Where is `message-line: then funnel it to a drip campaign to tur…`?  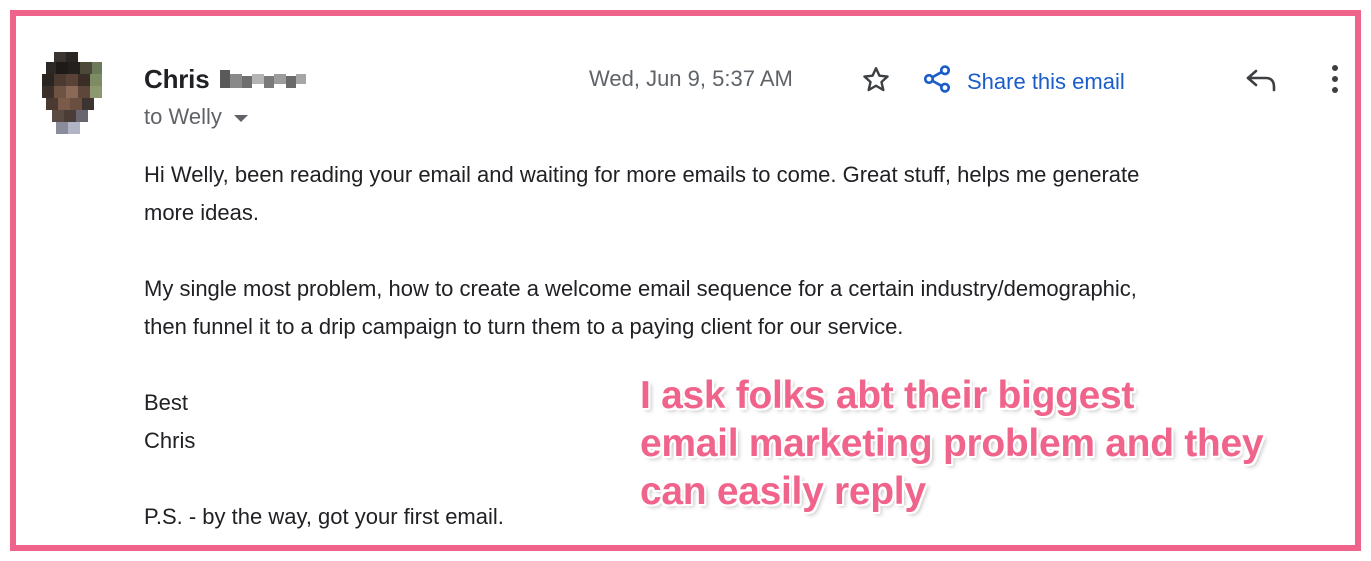
message-line: then funnel it to a drip campaign to tur… is located at coordinates (524, 326).